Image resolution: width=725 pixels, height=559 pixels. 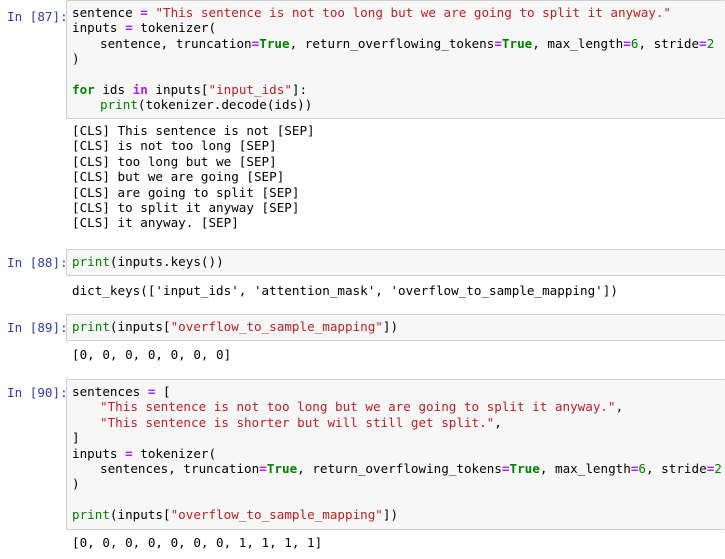 I want to click on cell-output: [0, 0, 0, 0, 0, 0, 0], so click(x=151, y=354).